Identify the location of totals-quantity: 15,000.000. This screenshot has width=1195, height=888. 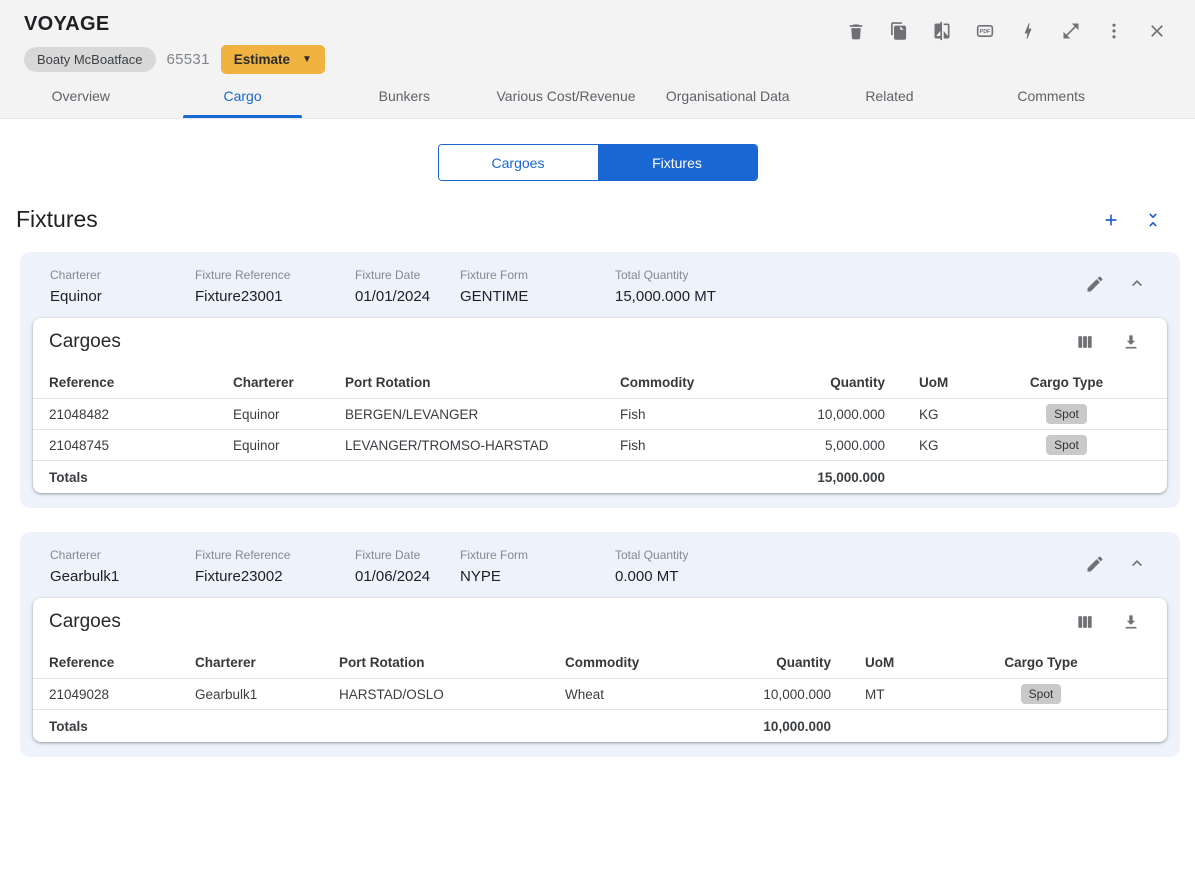
(851, 477).